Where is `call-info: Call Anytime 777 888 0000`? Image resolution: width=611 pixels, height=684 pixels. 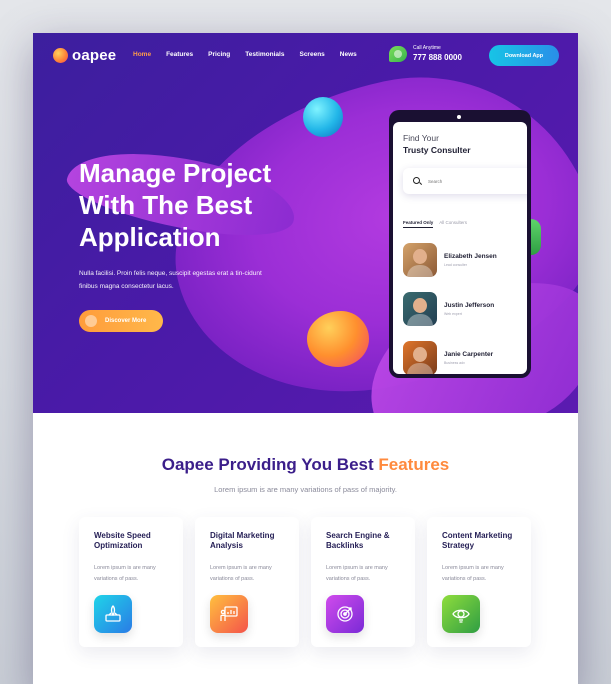
call-info: Call Anytime 777 888 0000 is located at coordinates (425, 53).